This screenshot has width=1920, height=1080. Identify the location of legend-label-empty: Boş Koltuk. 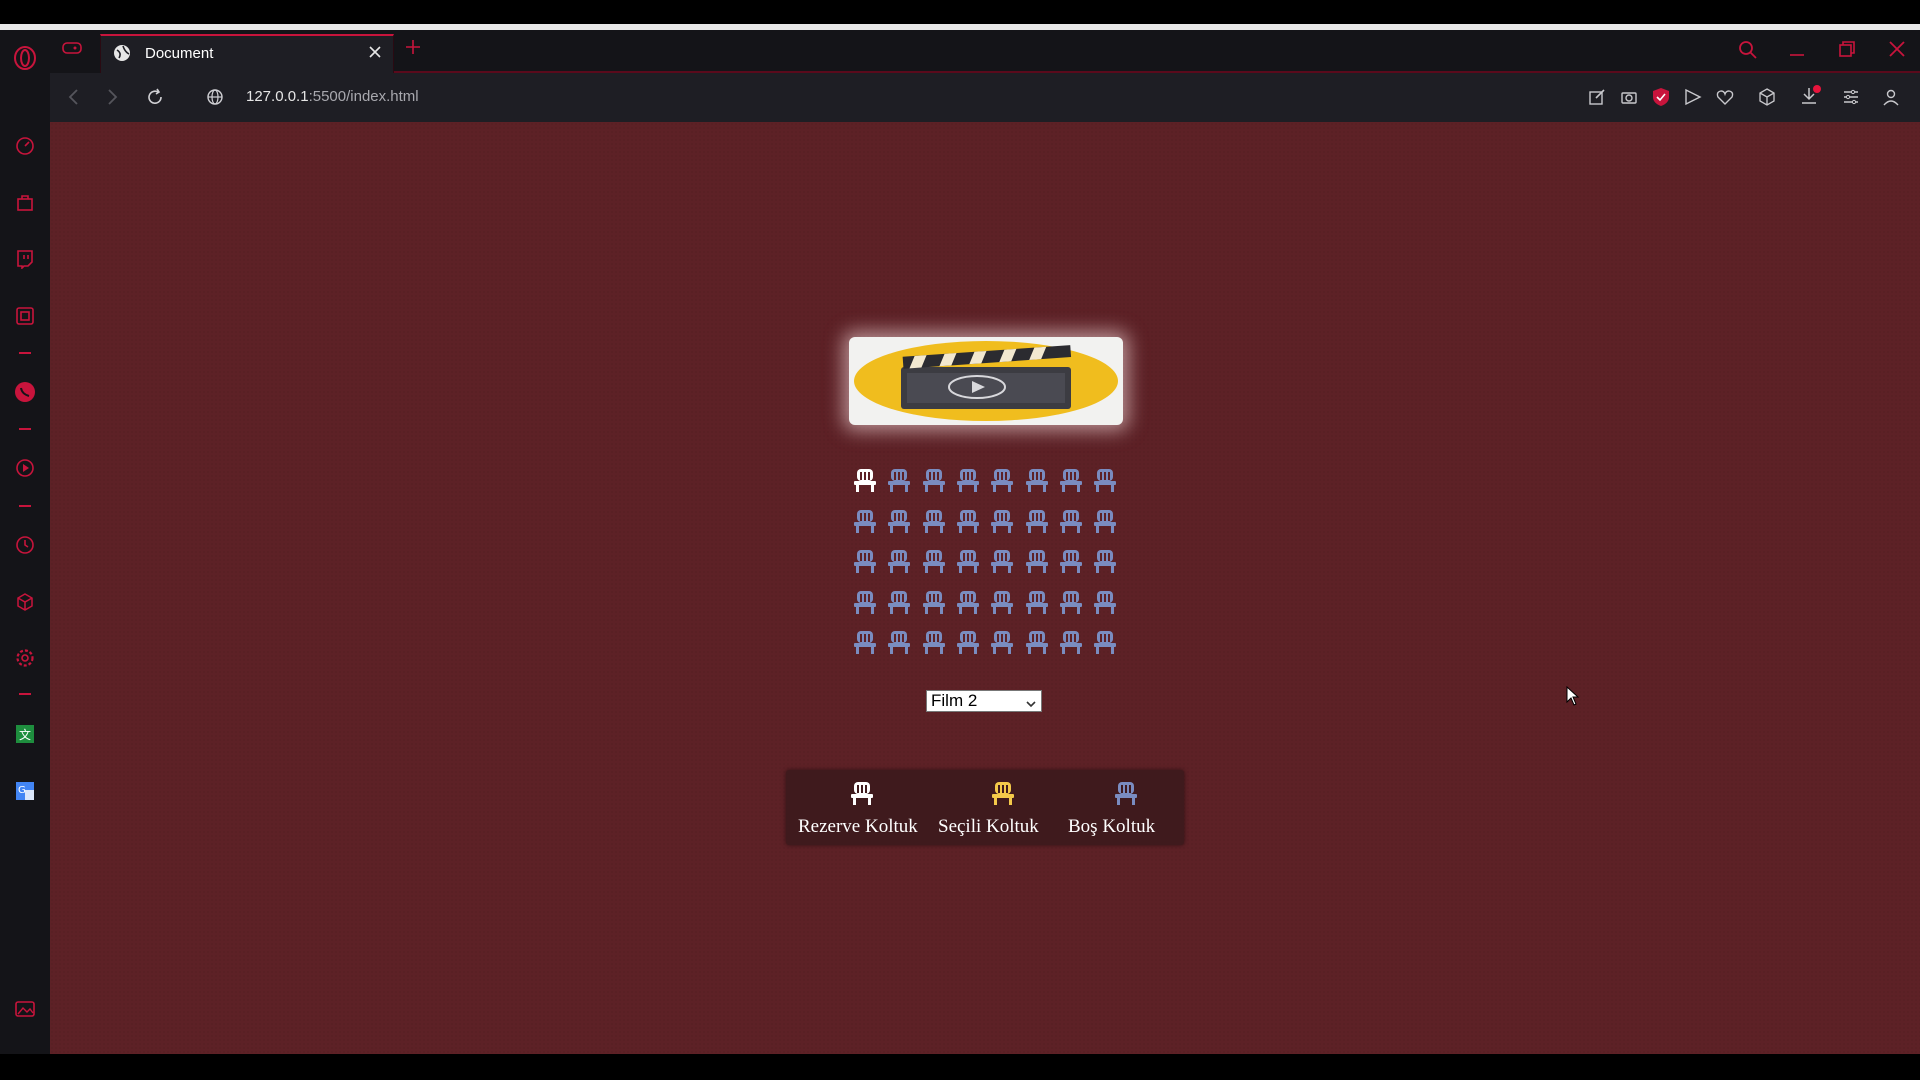
(1112, 826).